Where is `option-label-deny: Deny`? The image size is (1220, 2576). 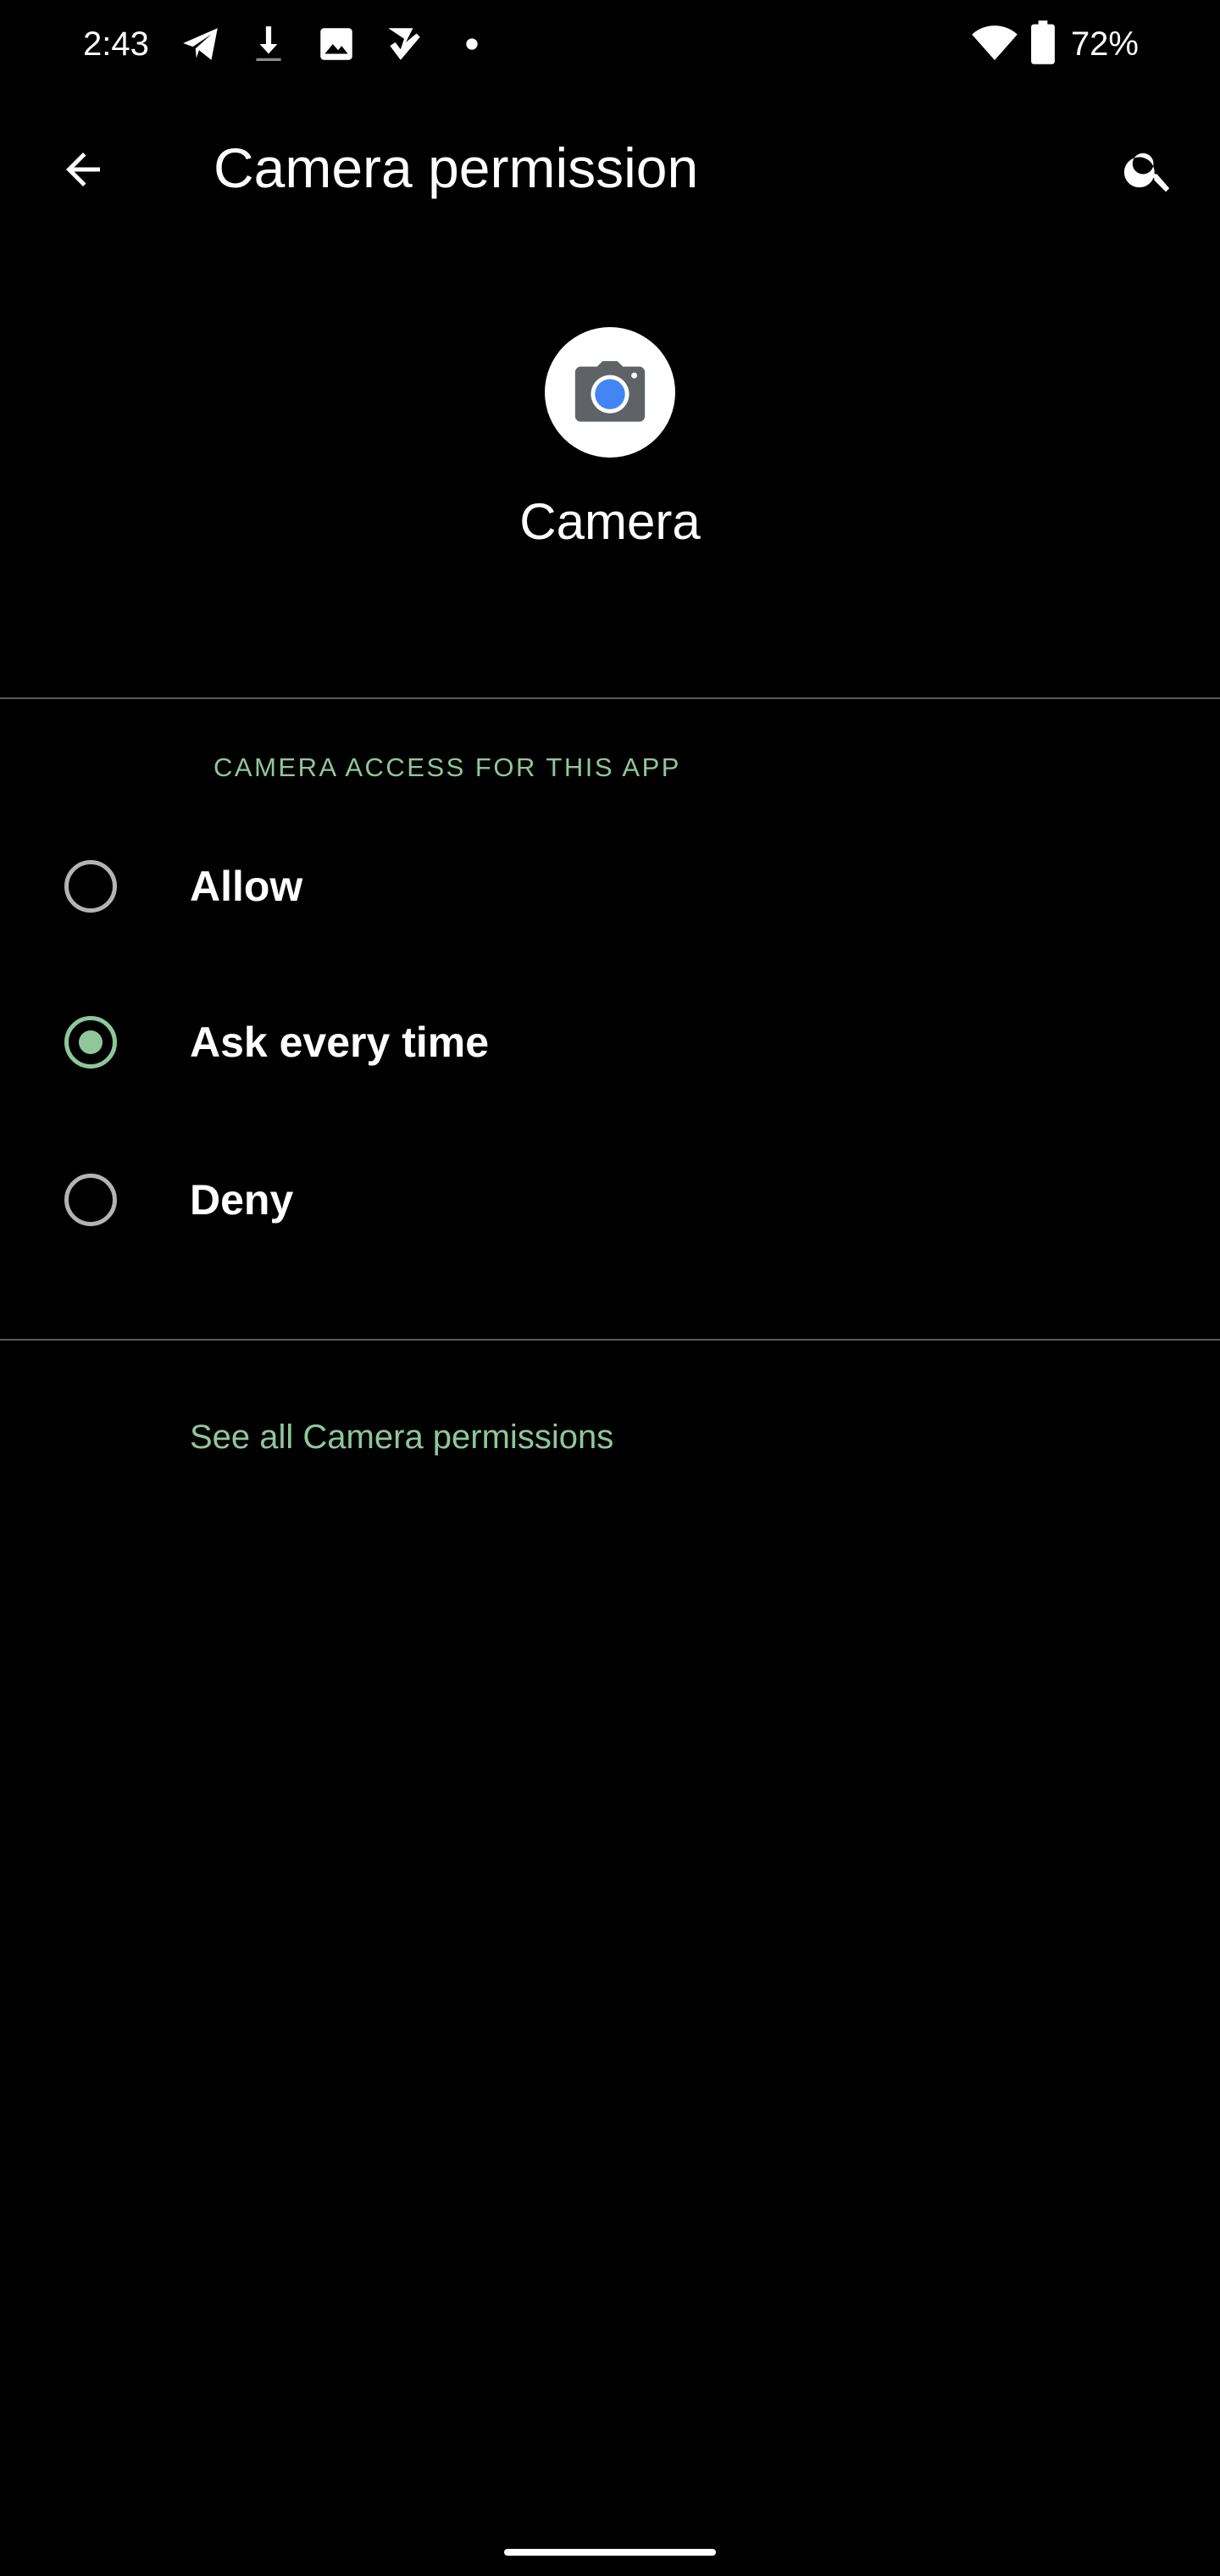
option-label-deny: Deny is located at coordinates (242, 1200).